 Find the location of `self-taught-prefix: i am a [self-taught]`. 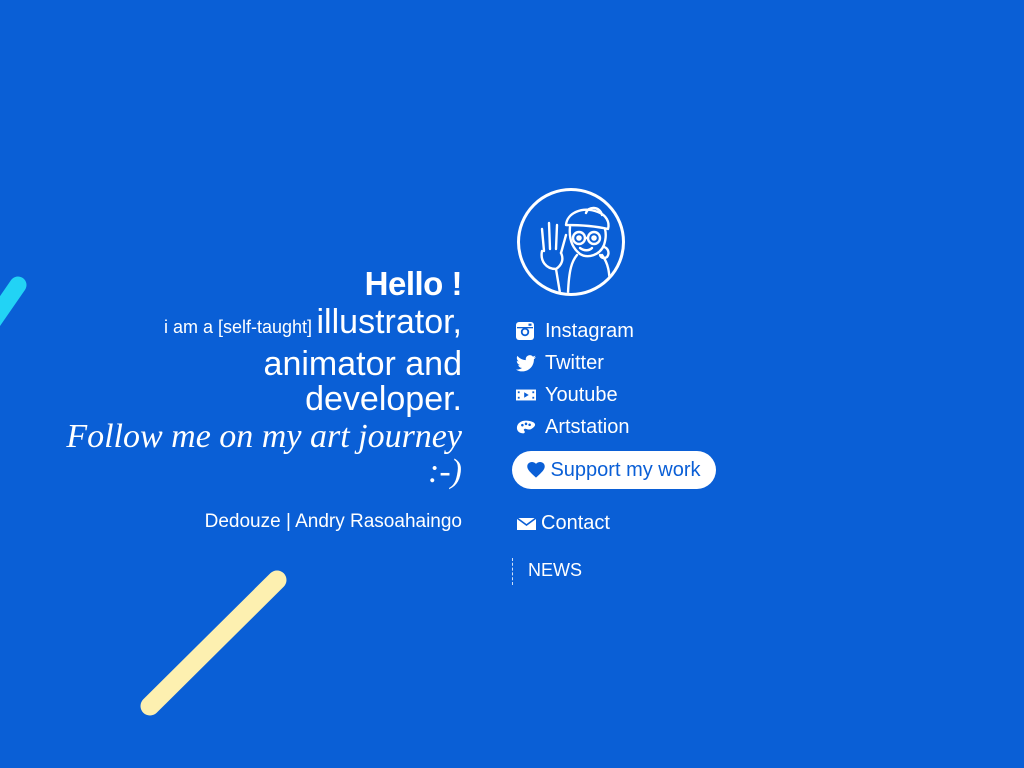

self-taught-prefix: i am a [self-taught] is located at coordinates (238, 327).